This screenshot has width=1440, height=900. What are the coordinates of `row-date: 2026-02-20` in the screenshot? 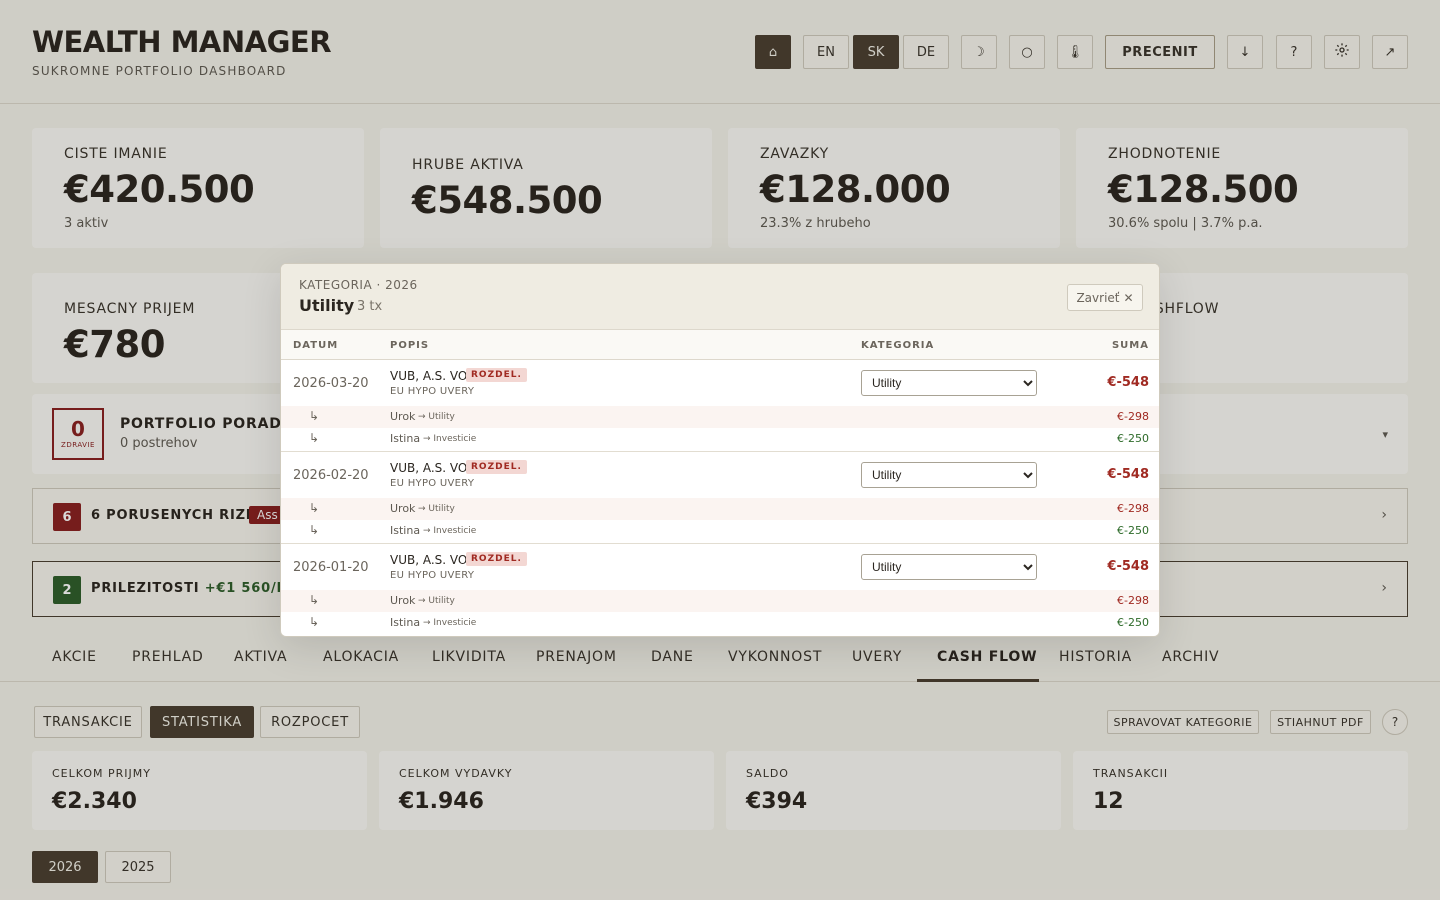 It's located at (331, 475).